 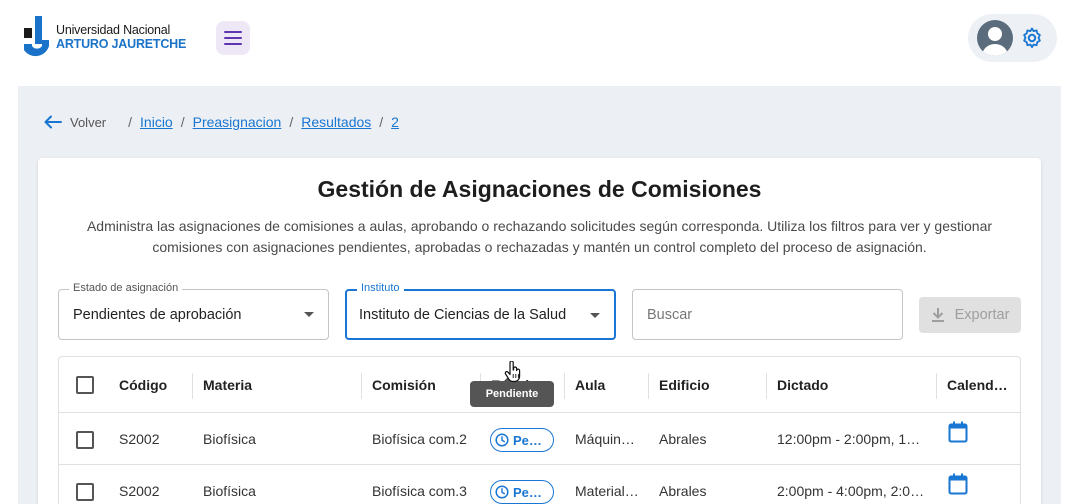 What do you see at coordinates (85, 385) in the screenshot?
I see `select-all-checkbox` at bounding box center [85, 385].